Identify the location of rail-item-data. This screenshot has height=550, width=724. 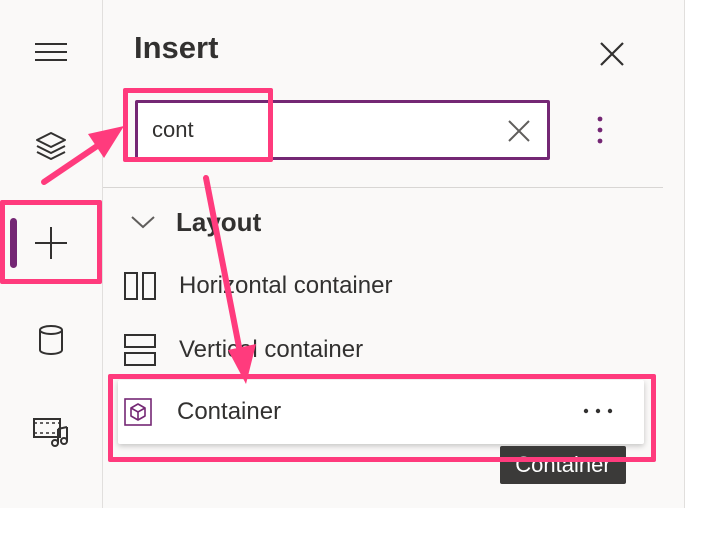
(51, 340).